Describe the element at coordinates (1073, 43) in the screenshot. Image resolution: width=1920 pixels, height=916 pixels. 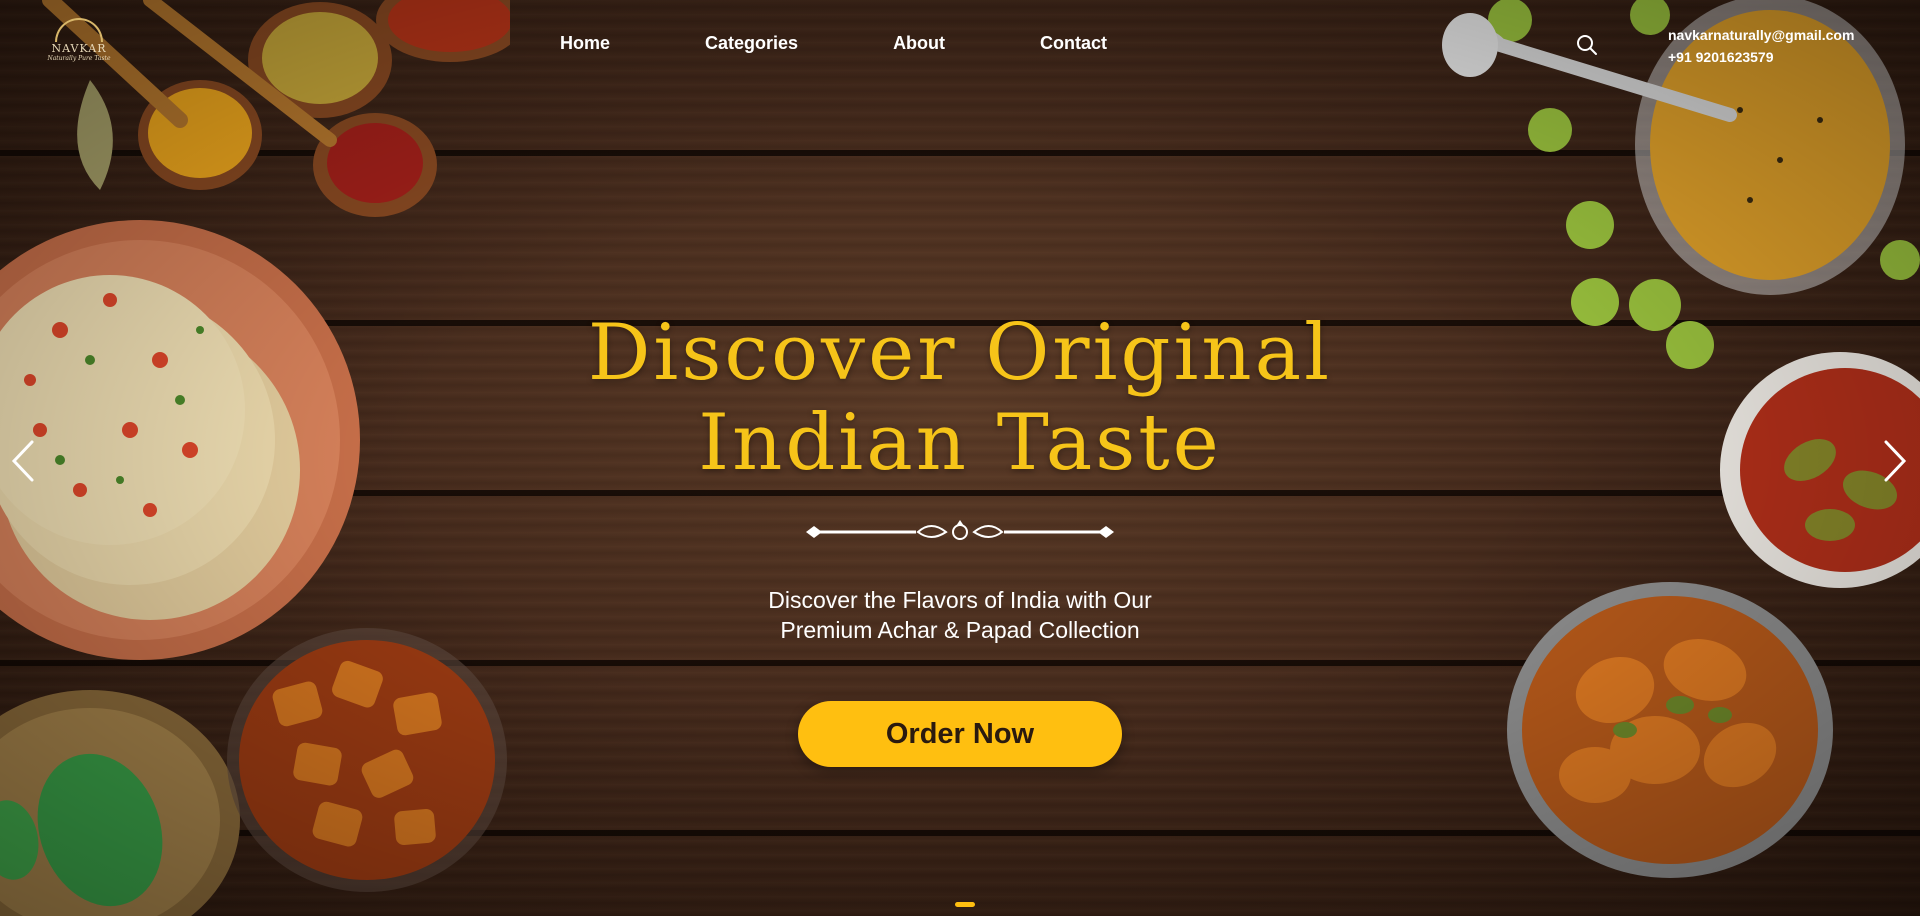
I see `nav-contact: Contact` at that location.